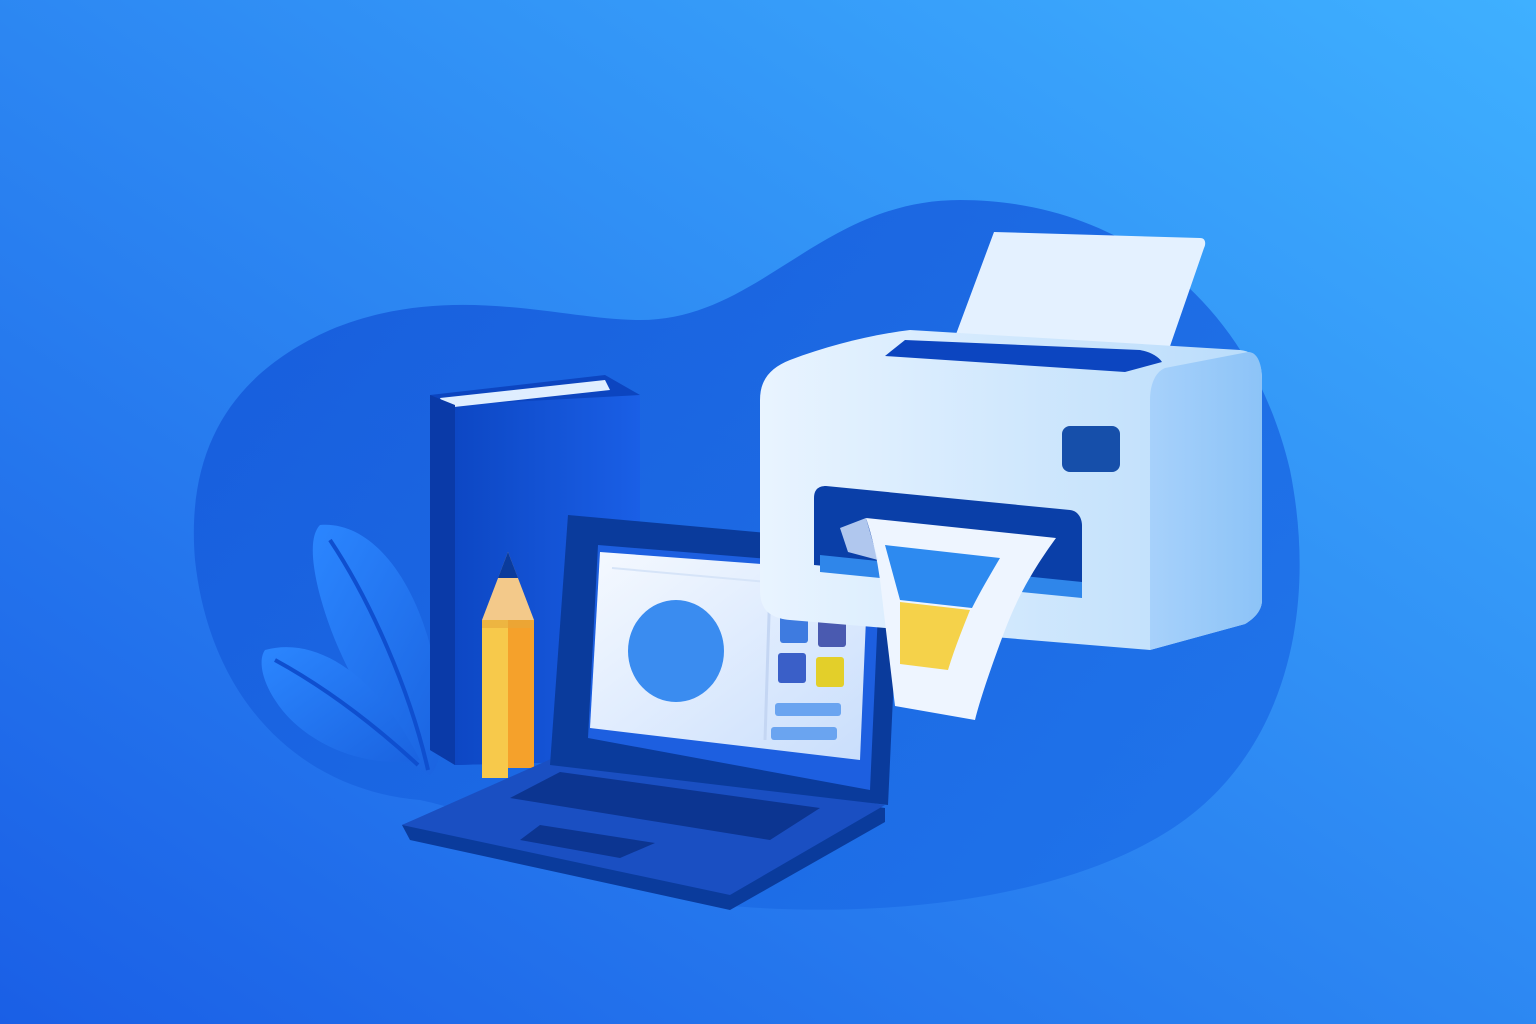 The height and width of the screenshot is (1024, 1536). What do you see at coordinates (676, 651) in the screenshot?
I see `screen-circle` at bounding box center [676, 651].